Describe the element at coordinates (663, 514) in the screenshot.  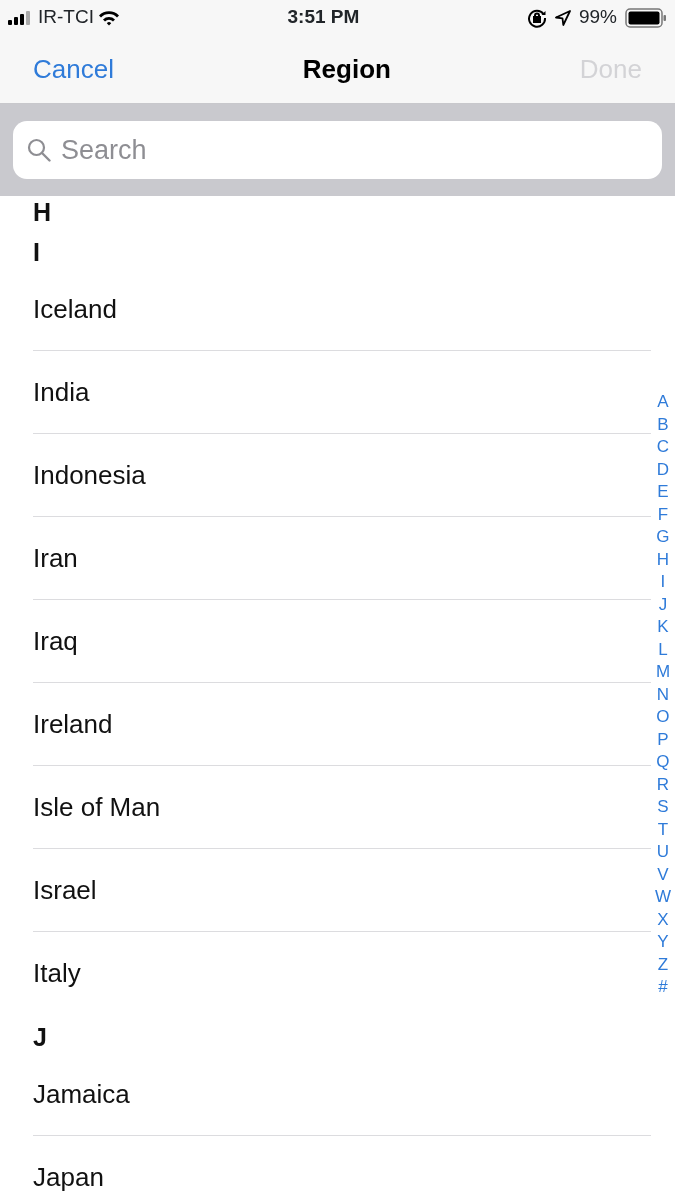
I see `index-letter: F` at that location.